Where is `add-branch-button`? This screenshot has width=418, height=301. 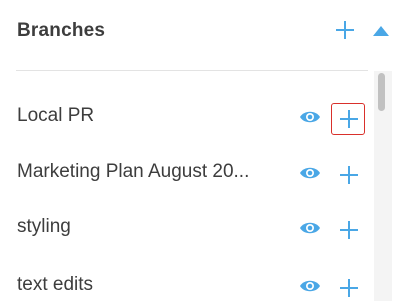 add-branch-button is located at coordinates (345, 30).